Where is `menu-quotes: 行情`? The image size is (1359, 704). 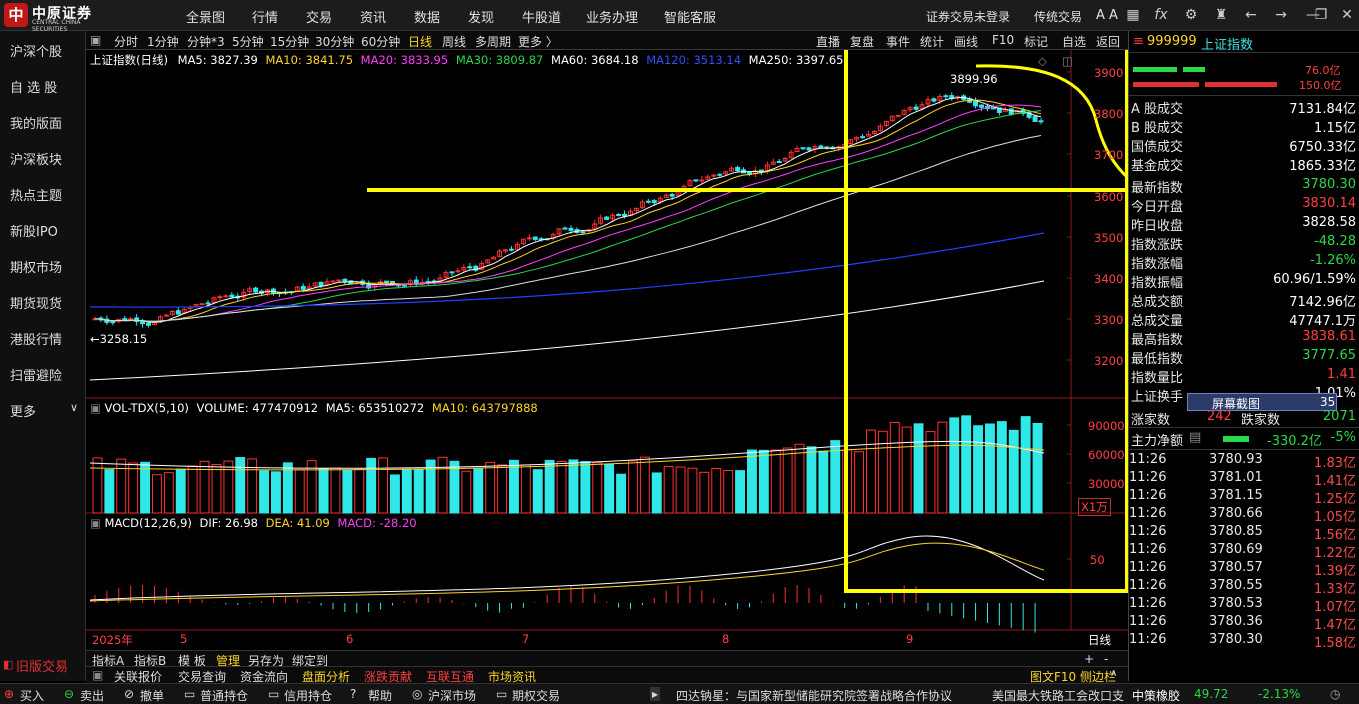 menu-quotes: 行情 is located at coordinates (265, 16).